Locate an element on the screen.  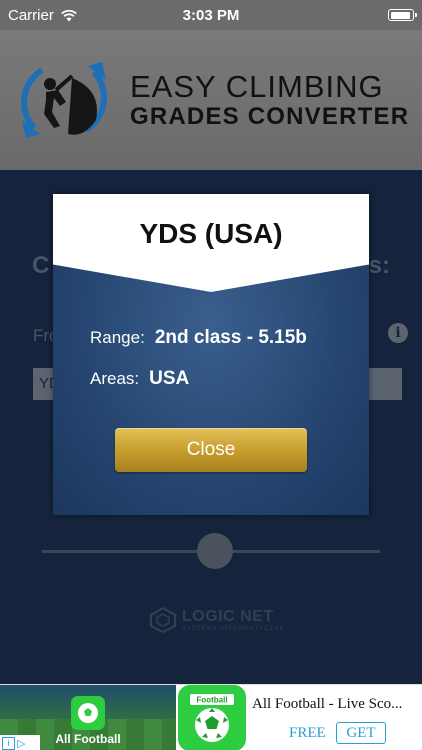
brand-name: LOGIC NET is located at coordinates (228, 616).